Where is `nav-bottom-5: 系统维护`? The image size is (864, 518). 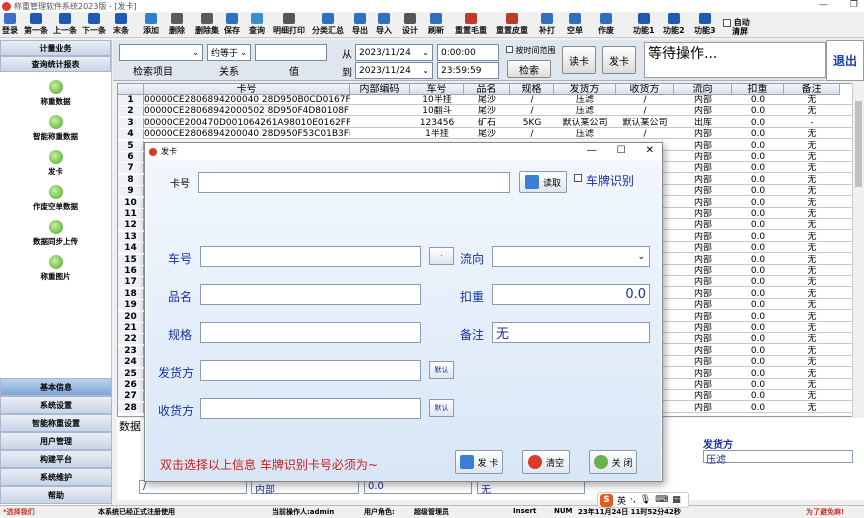
nav-bottom-5: 系统维护 is located at coordinates (56, 477).